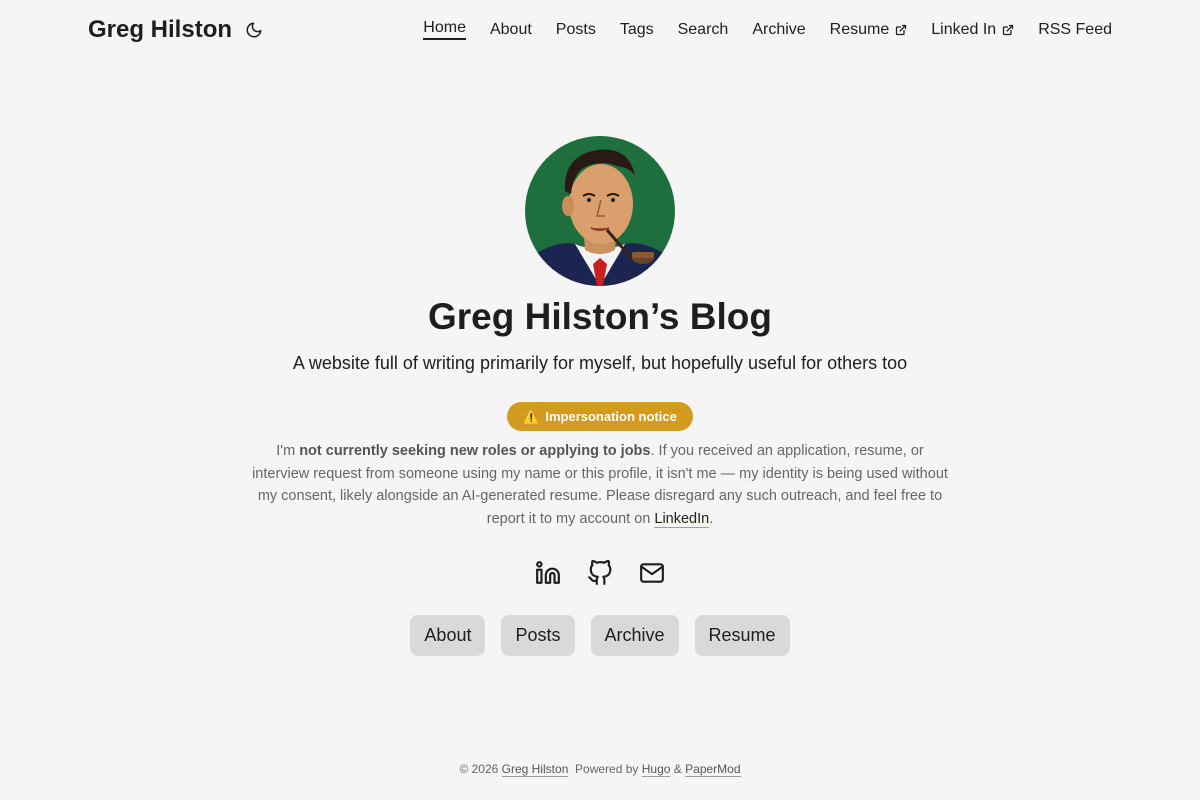 This screenshot has height=800, width=1200. What do you see at coordinates (600, 316) in the screenshot?
I see `page-title: Greg Hilston’s Blog` at bounding box center [600, 316].